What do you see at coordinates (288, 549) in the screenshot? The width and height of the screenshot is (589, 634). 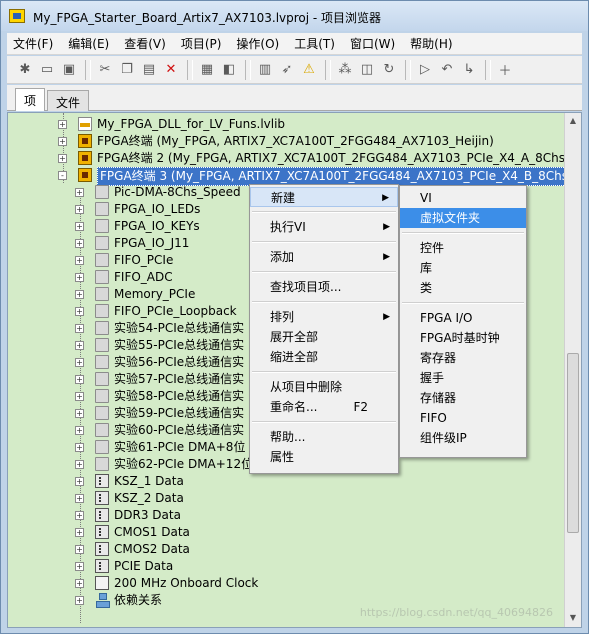 I see `tree-item: + CMOS2 Data` at bounding box center [288, 549].